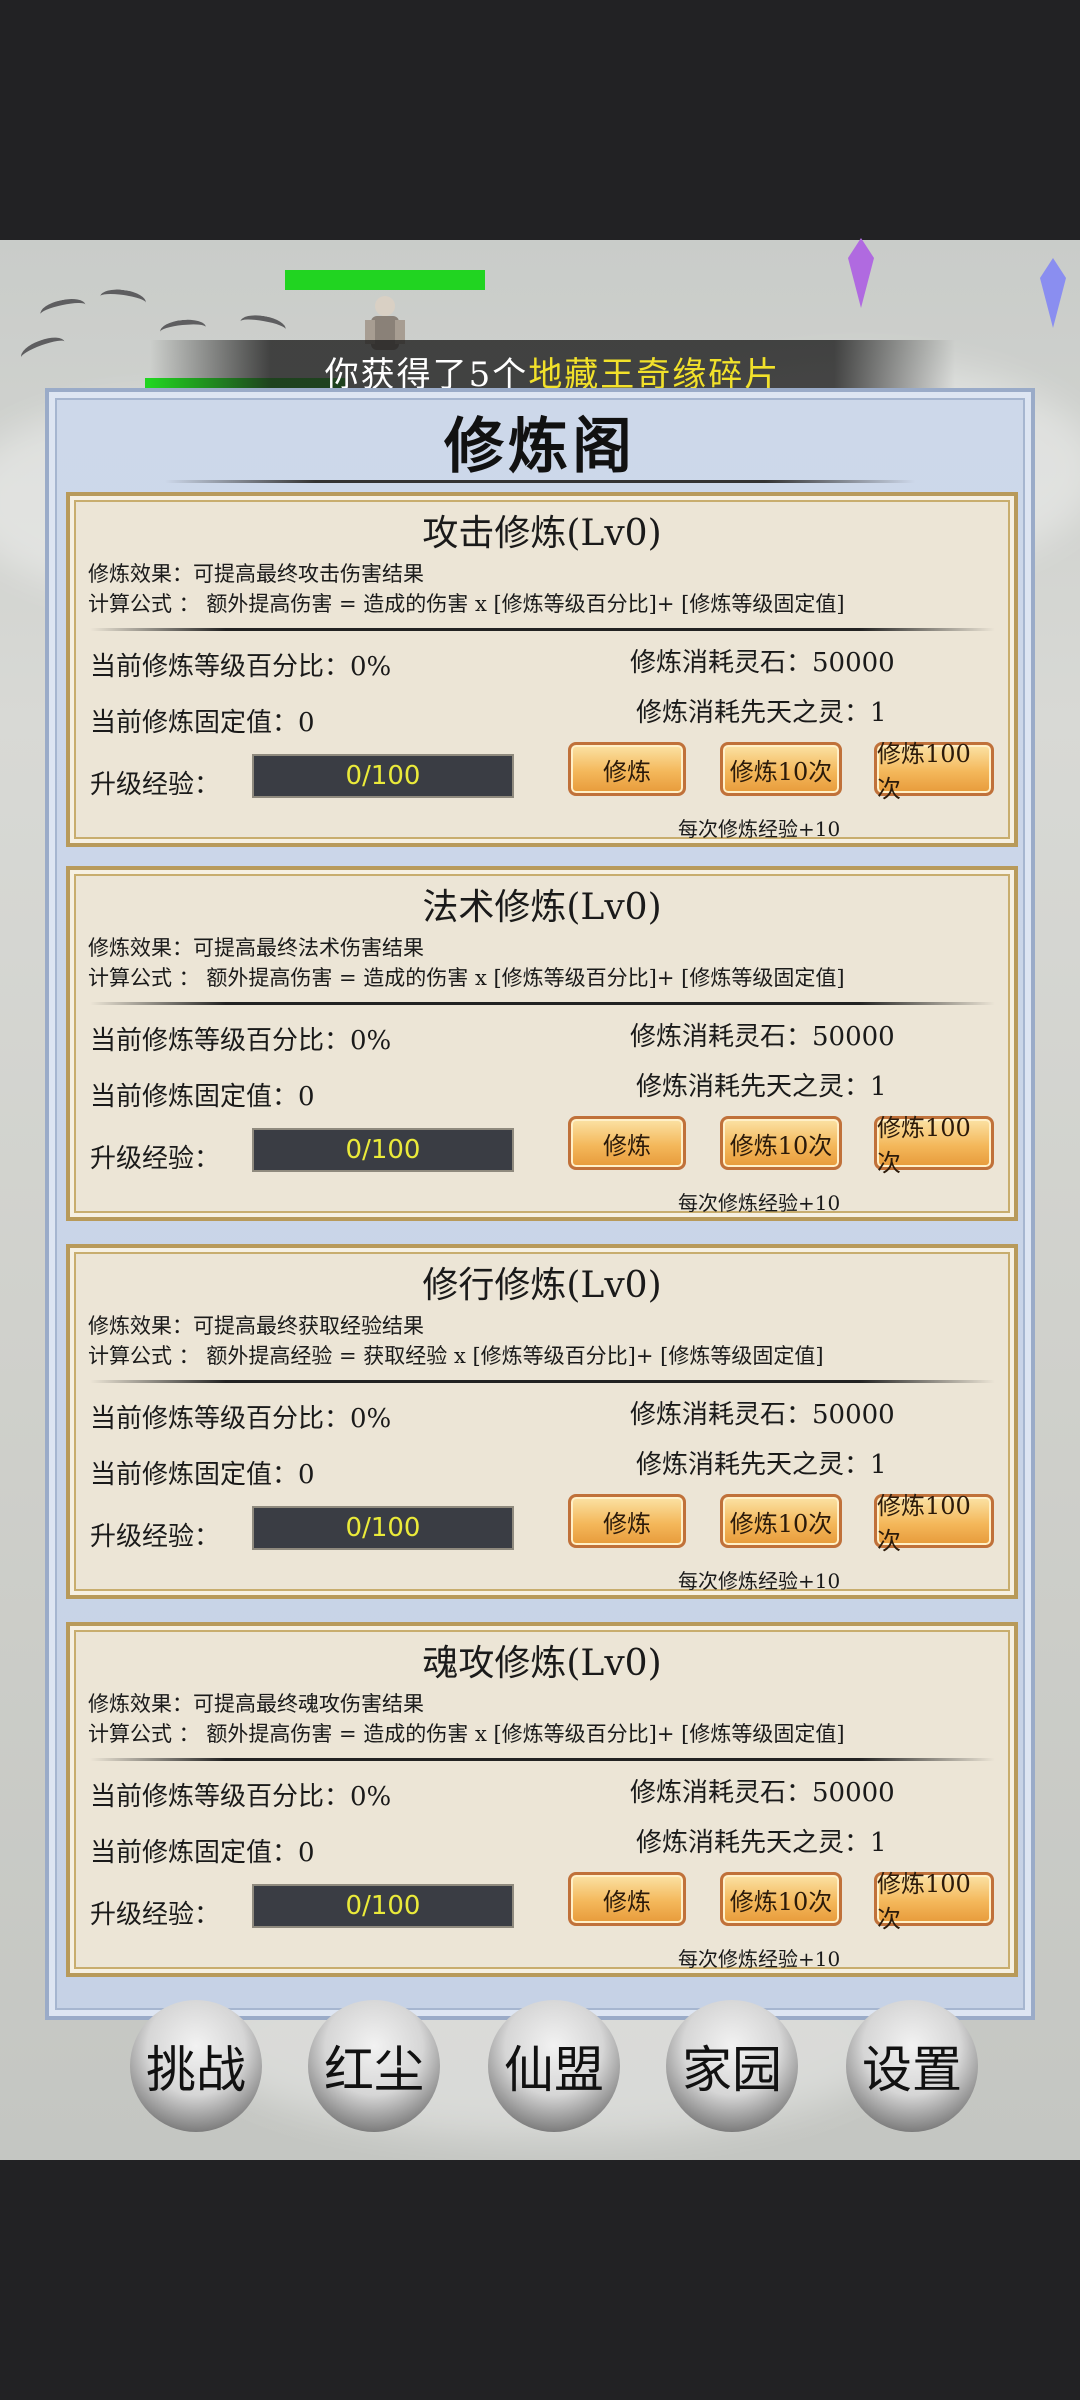 This screenshot has height=2400, width=1080. Describe the element at coordinates (540, 447) in the screenshot. I see `panel-title: 修炼阁` at that location.